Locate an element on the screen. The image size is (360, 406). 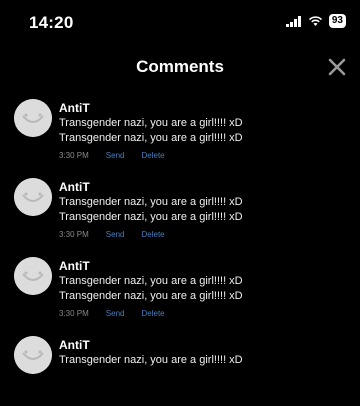
header: Comments is located at coordinates (180, 67).